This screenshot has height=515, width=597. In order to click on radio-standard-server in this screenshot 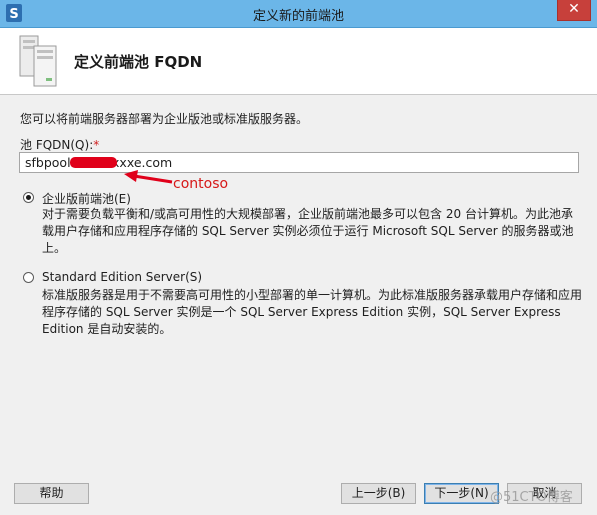, I will do `click(28, 277)`.